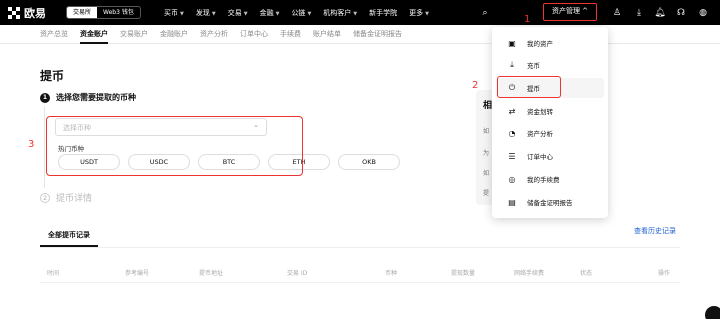  What do you see at coordinates (82, 12) in the screenshot?
I see `exchange-tab: 交易所` at bounding box center [82, 12].